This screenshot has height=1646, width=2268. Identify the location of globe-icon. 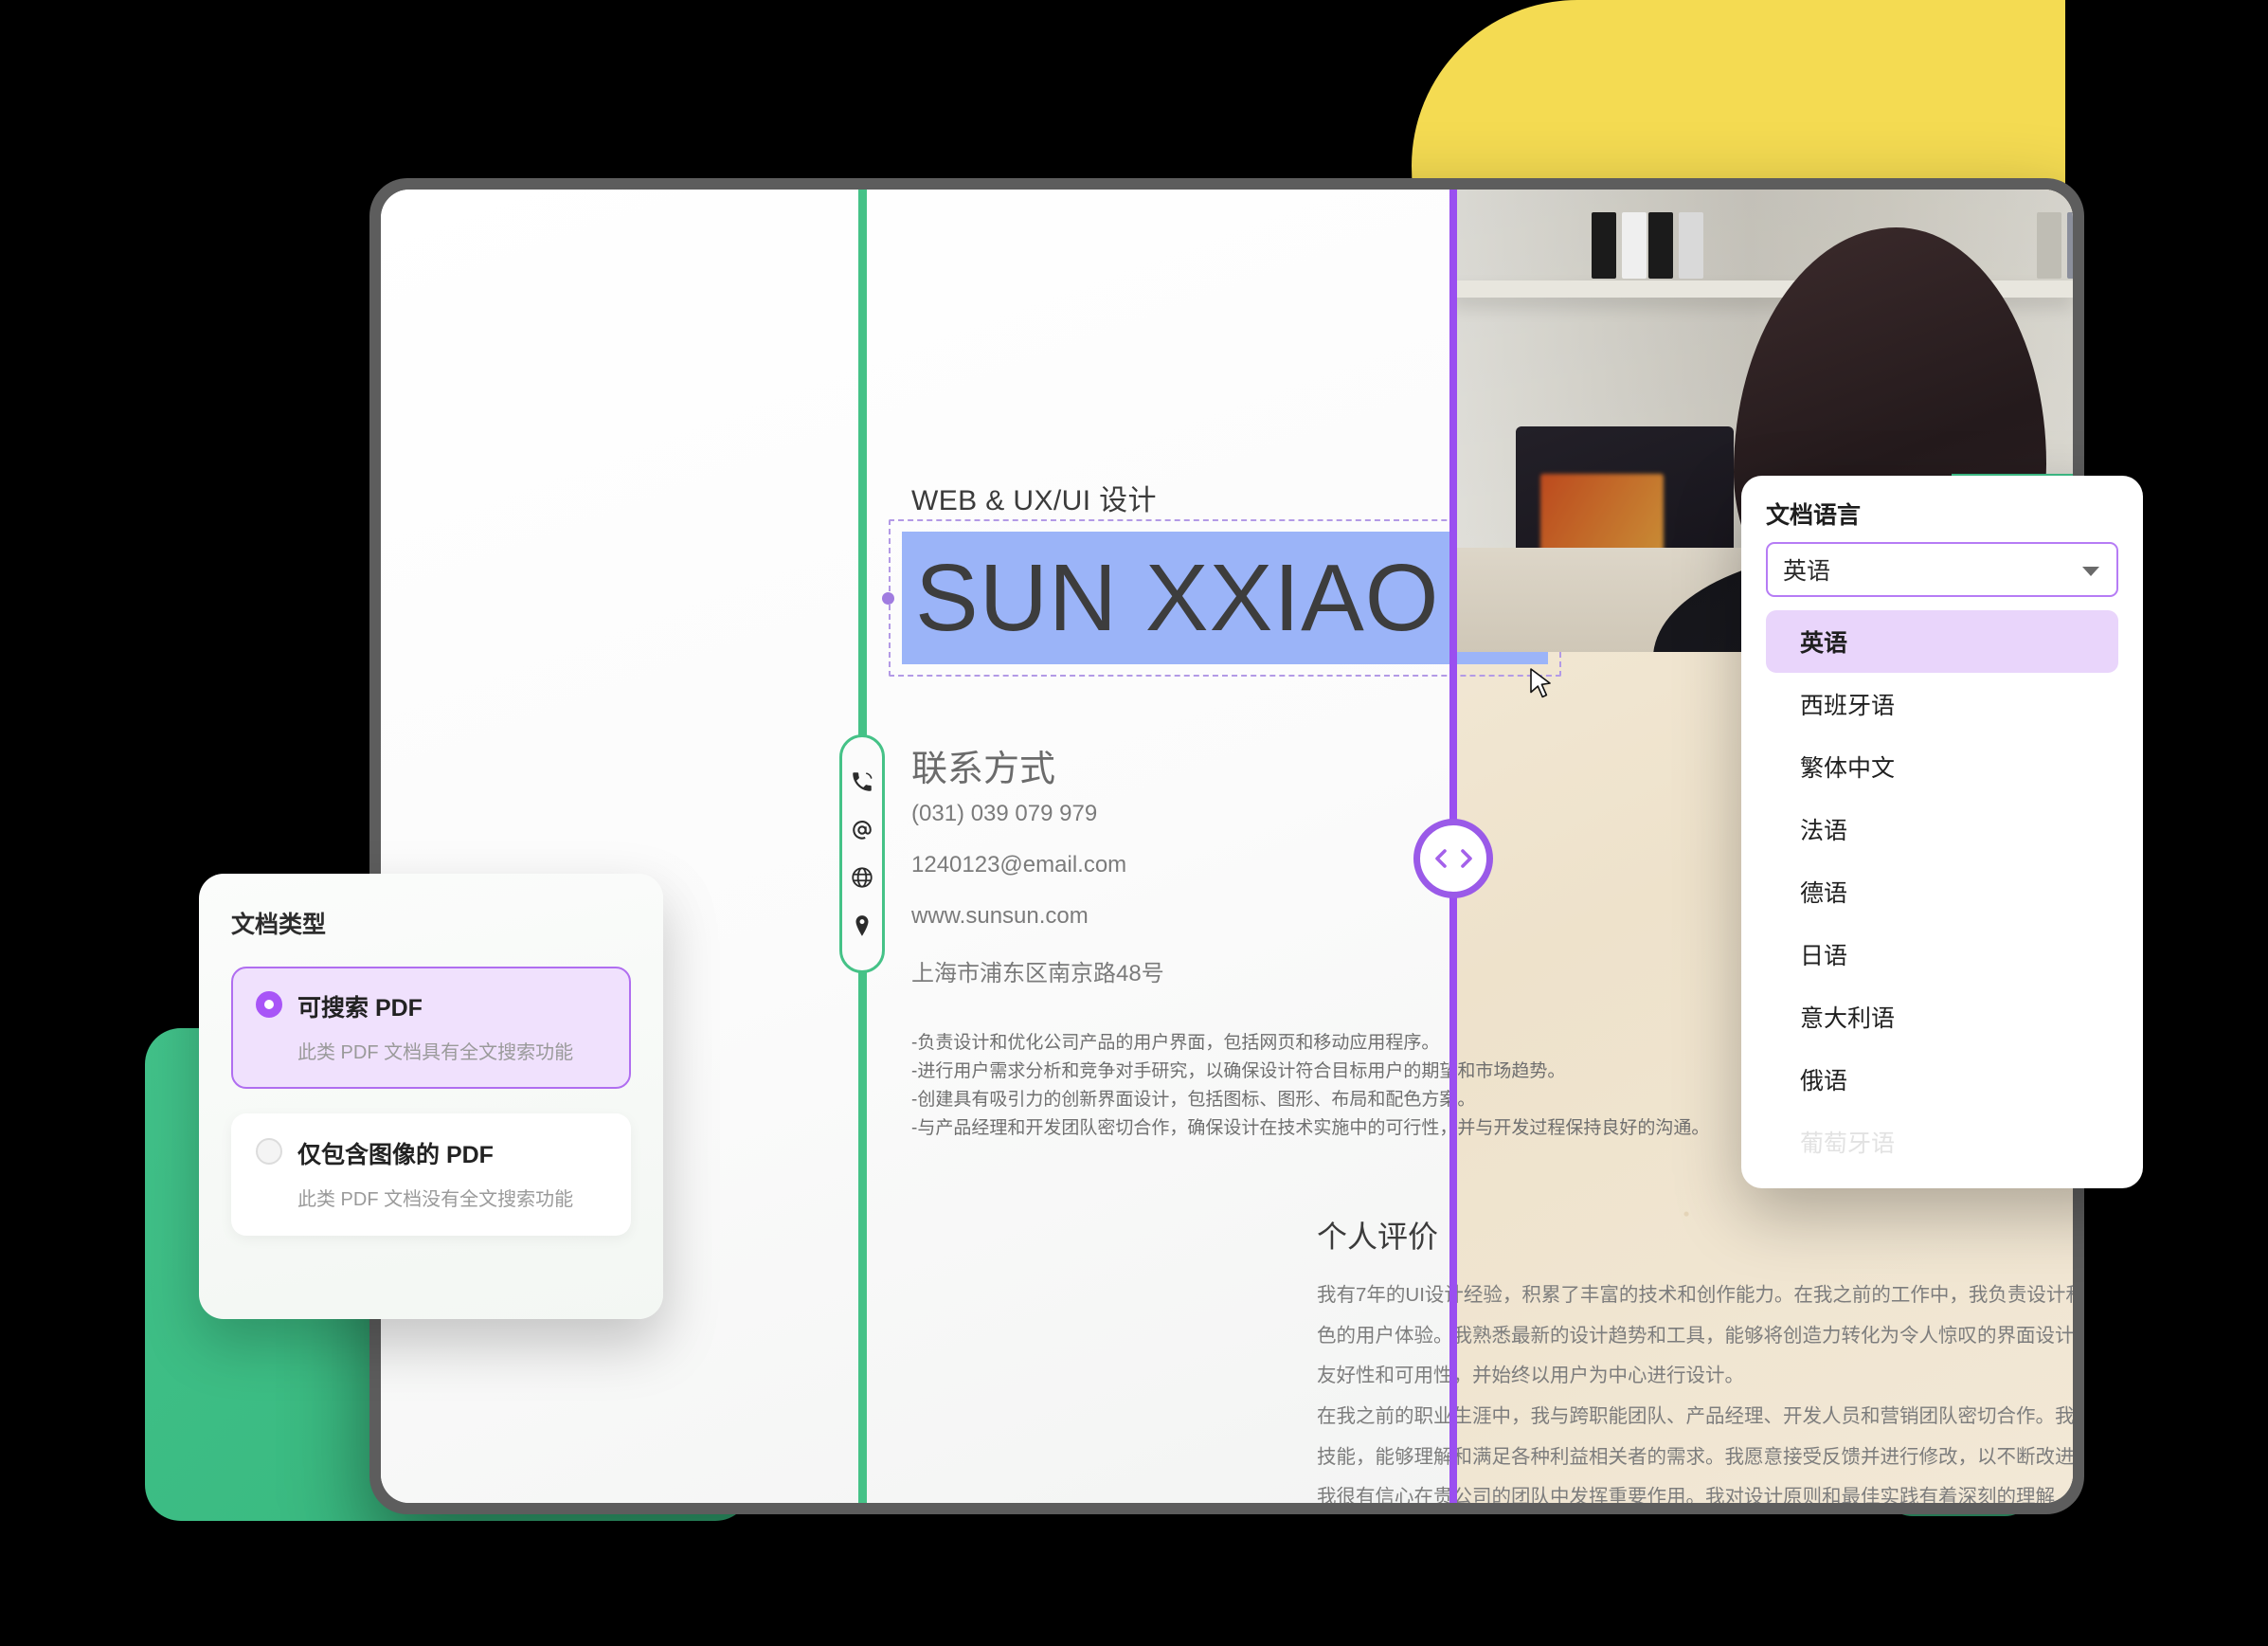
(862, 877).